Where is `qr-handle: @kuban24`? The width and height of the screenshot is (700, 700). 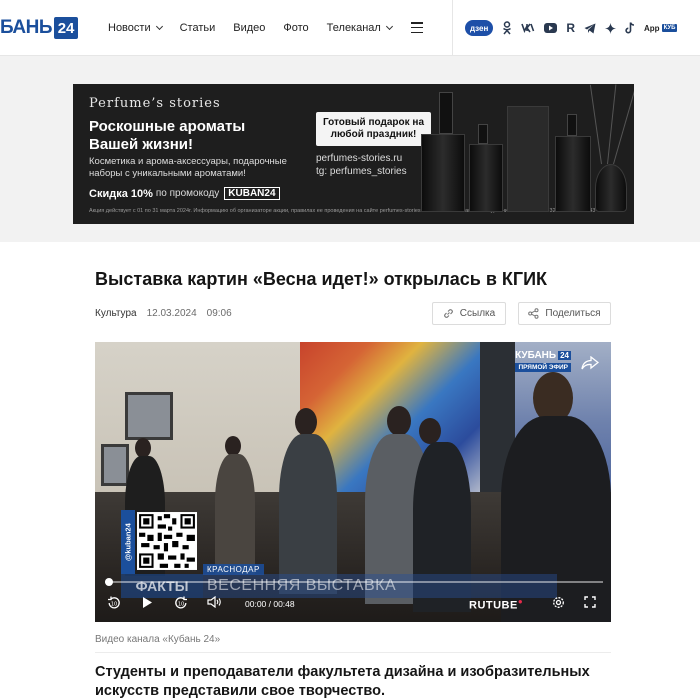 qr-handle: @kuban24 is located at coordinates (128, 542).